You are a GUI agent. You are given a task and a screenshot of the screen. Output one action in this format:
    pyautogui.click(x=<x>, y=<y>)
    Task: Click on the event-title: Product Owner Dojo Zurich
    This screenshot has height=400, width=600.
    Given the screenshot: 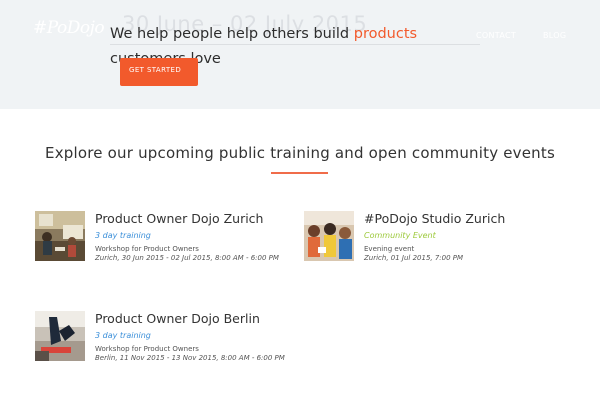 What is the action you would take?
    pyautogui.click(x=179, y=218)
    